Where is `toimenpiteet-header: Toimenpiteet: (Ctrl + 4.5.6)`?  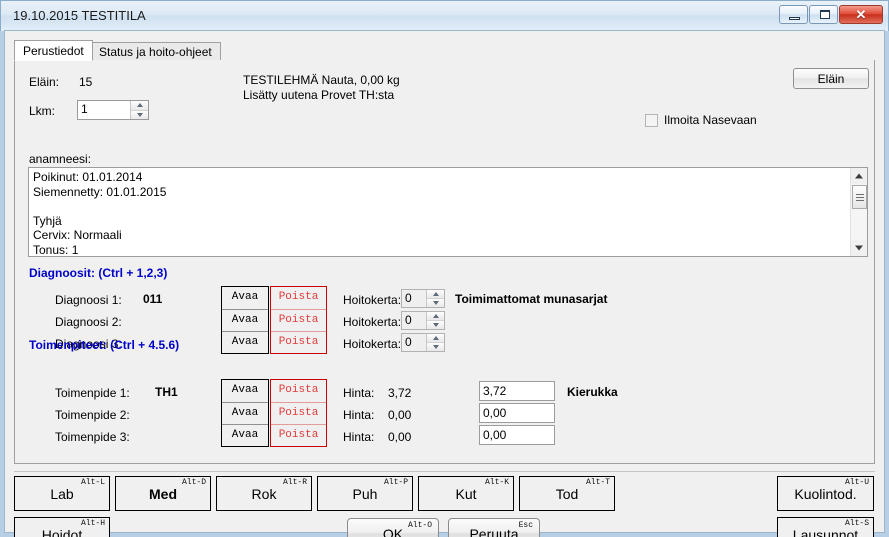
toimenpiteet-header: Toimenpiteet: (Ctrl + 4.5.6) is located at coordinates (104, 345).